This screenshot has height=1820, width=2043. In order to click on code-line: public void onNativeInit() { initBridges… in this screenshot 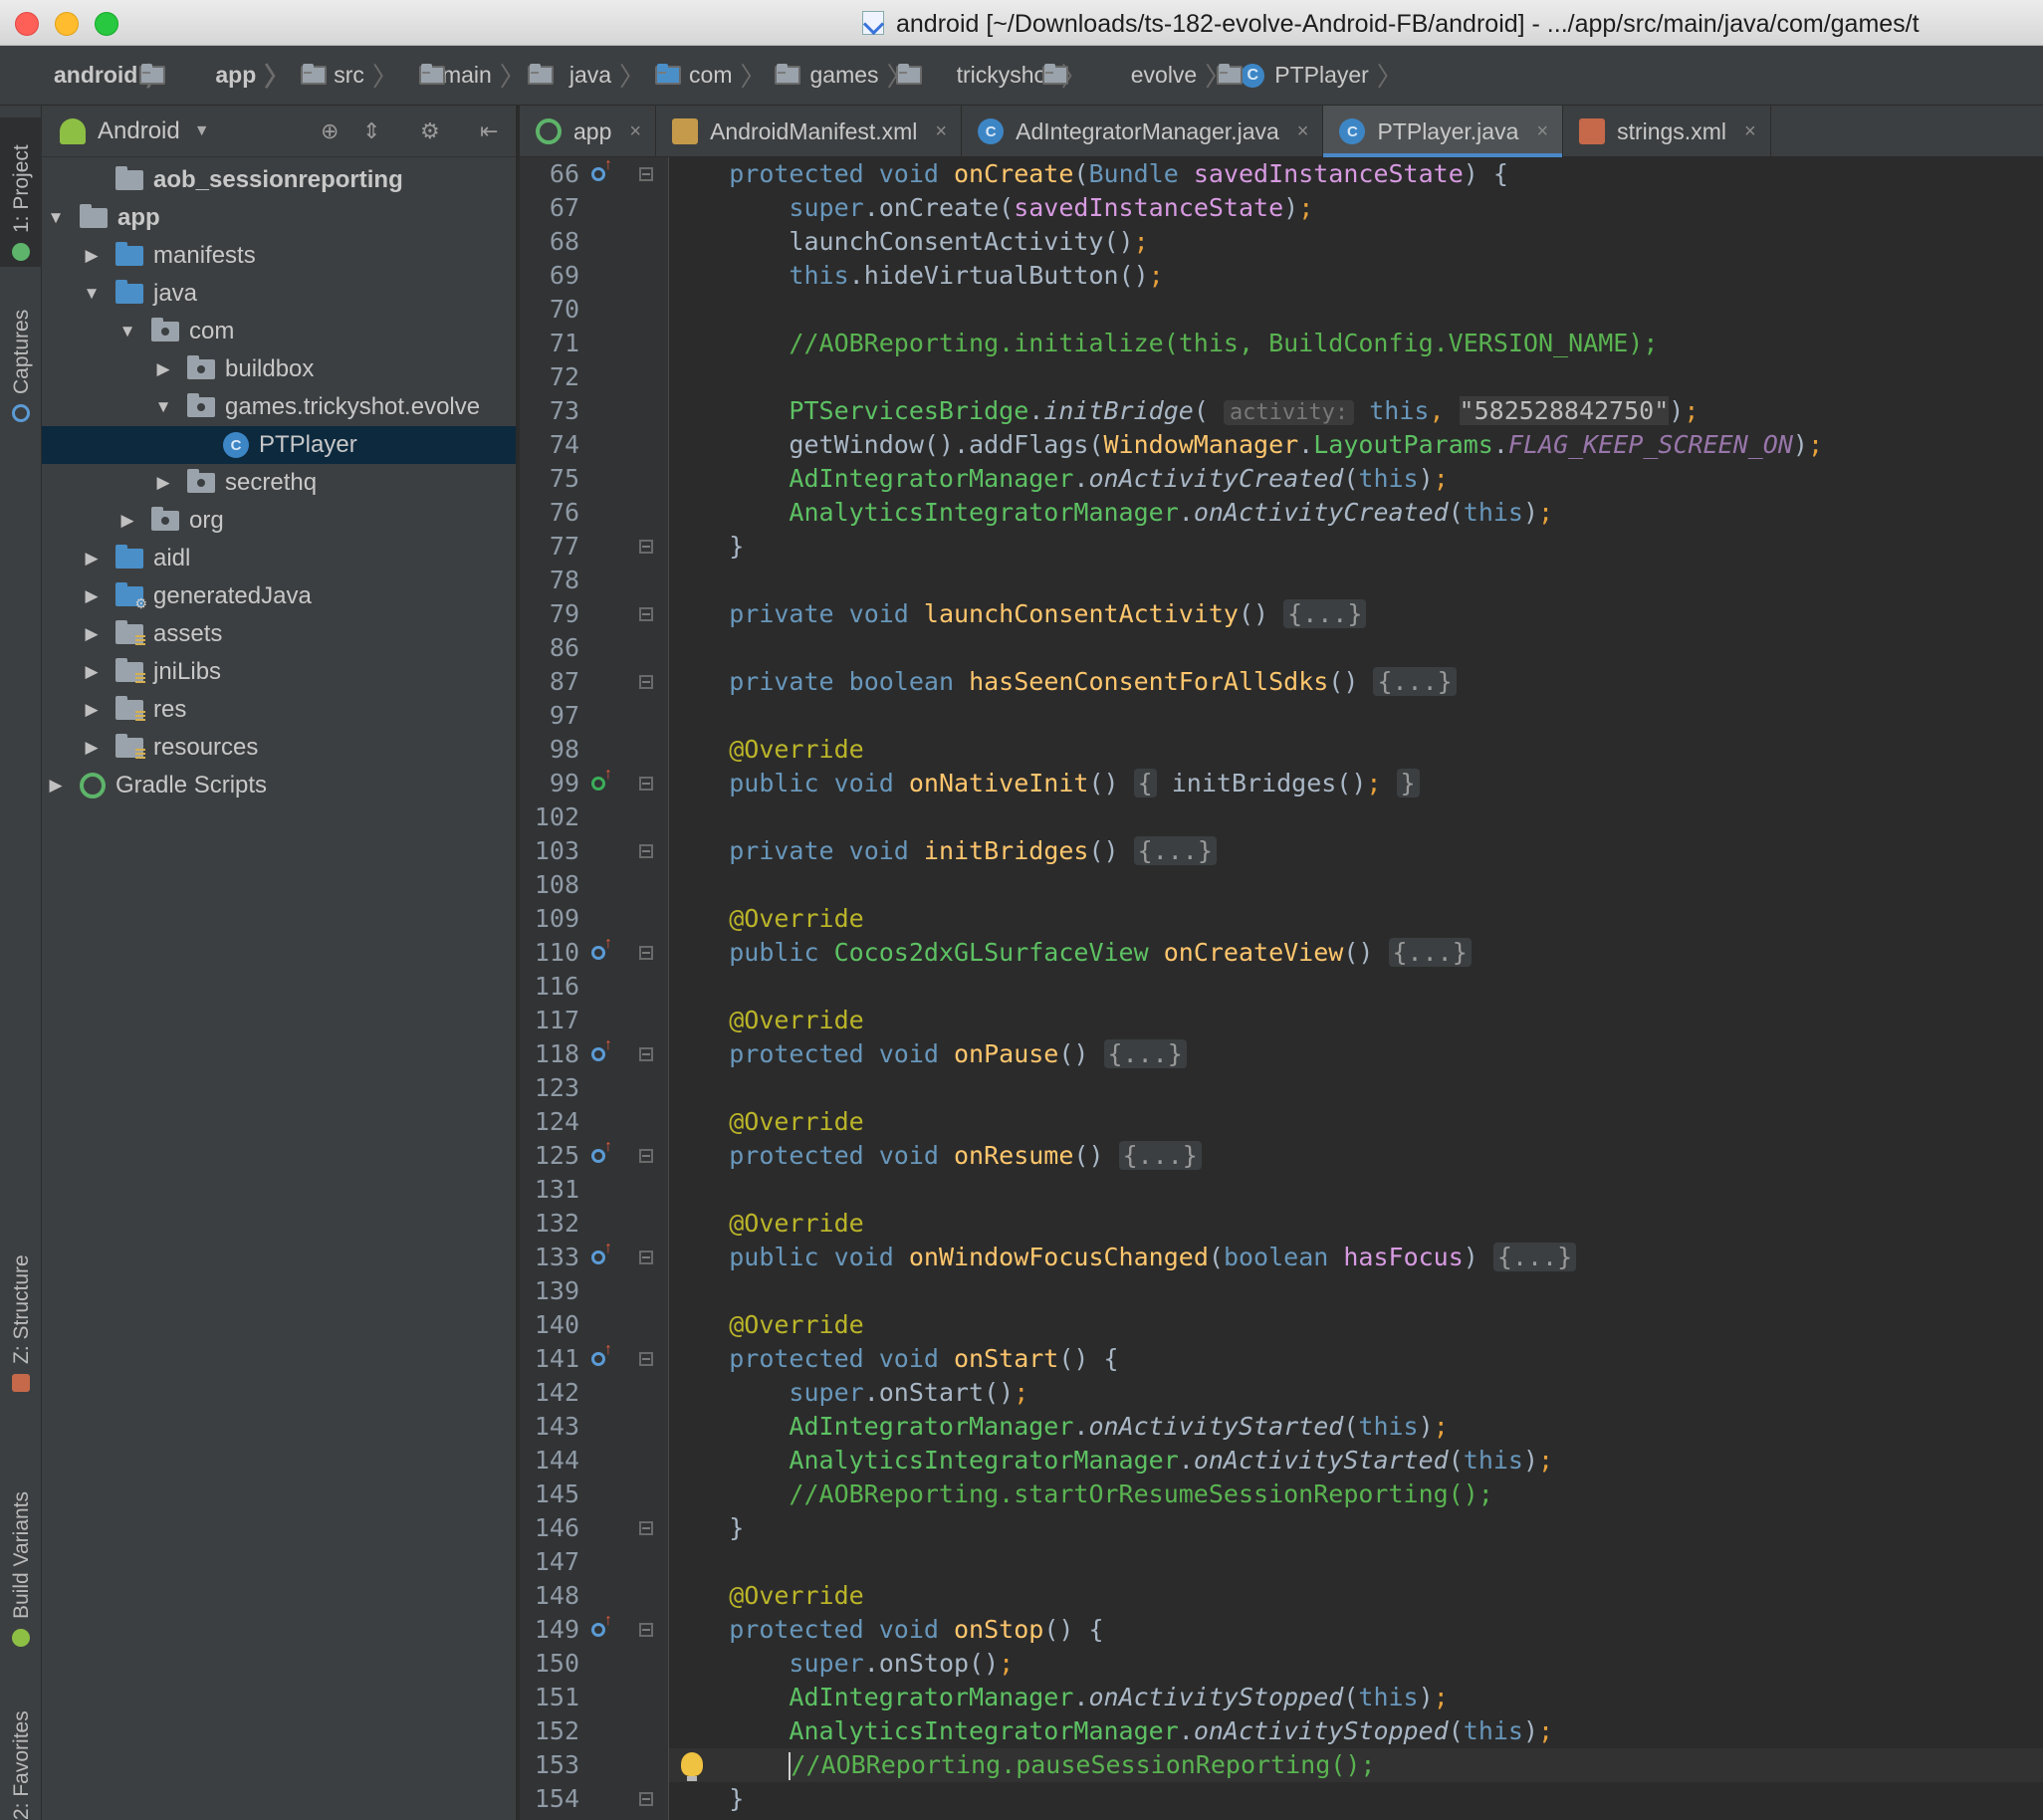, I will do `click(1356, 783)`.